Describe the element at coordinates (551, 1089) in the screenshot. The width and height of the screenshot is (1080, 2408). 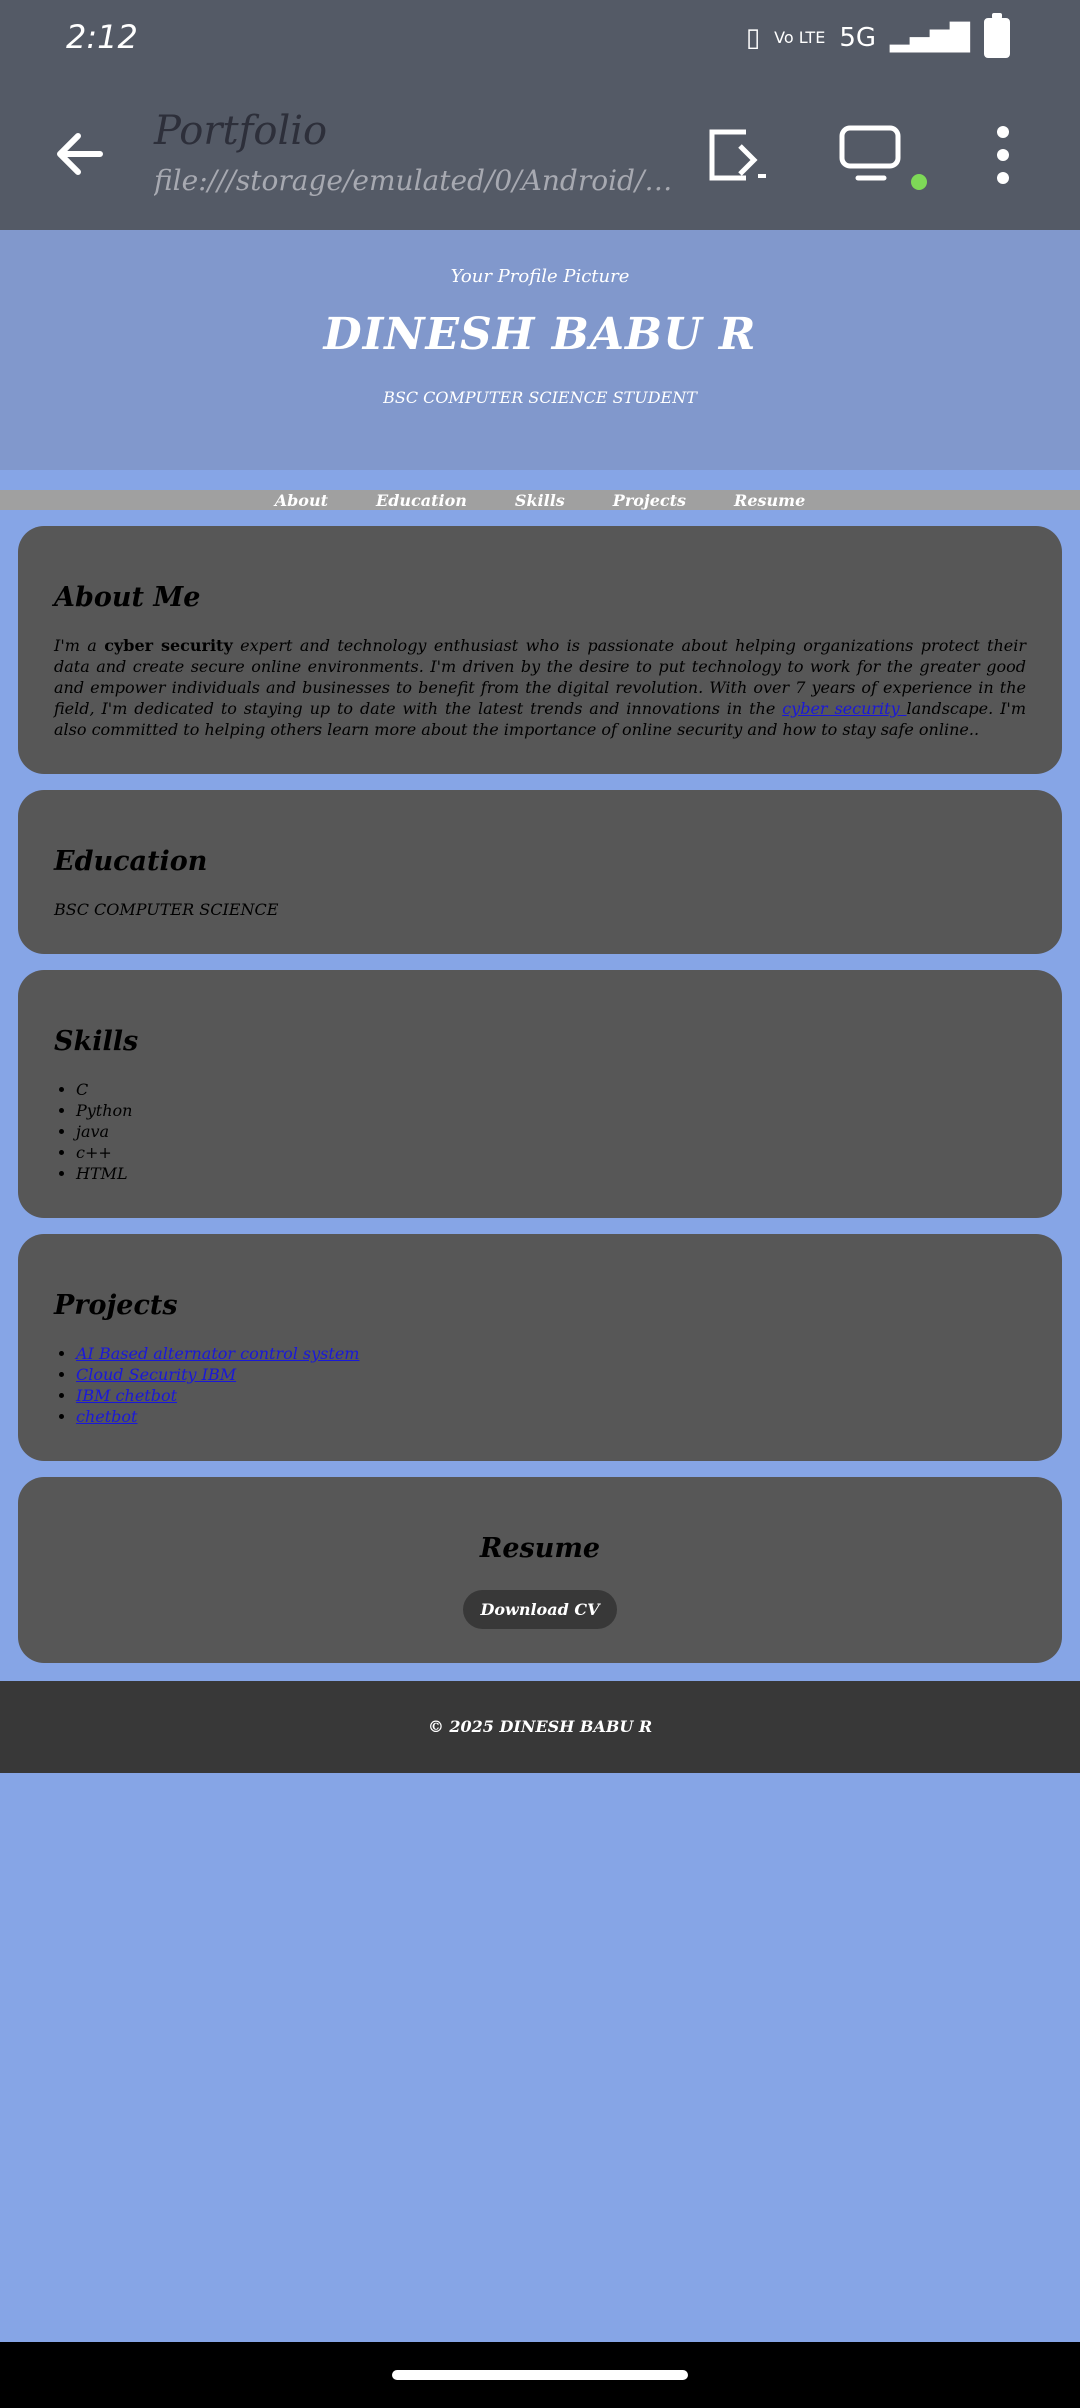
I see `list-item: C` at that location.